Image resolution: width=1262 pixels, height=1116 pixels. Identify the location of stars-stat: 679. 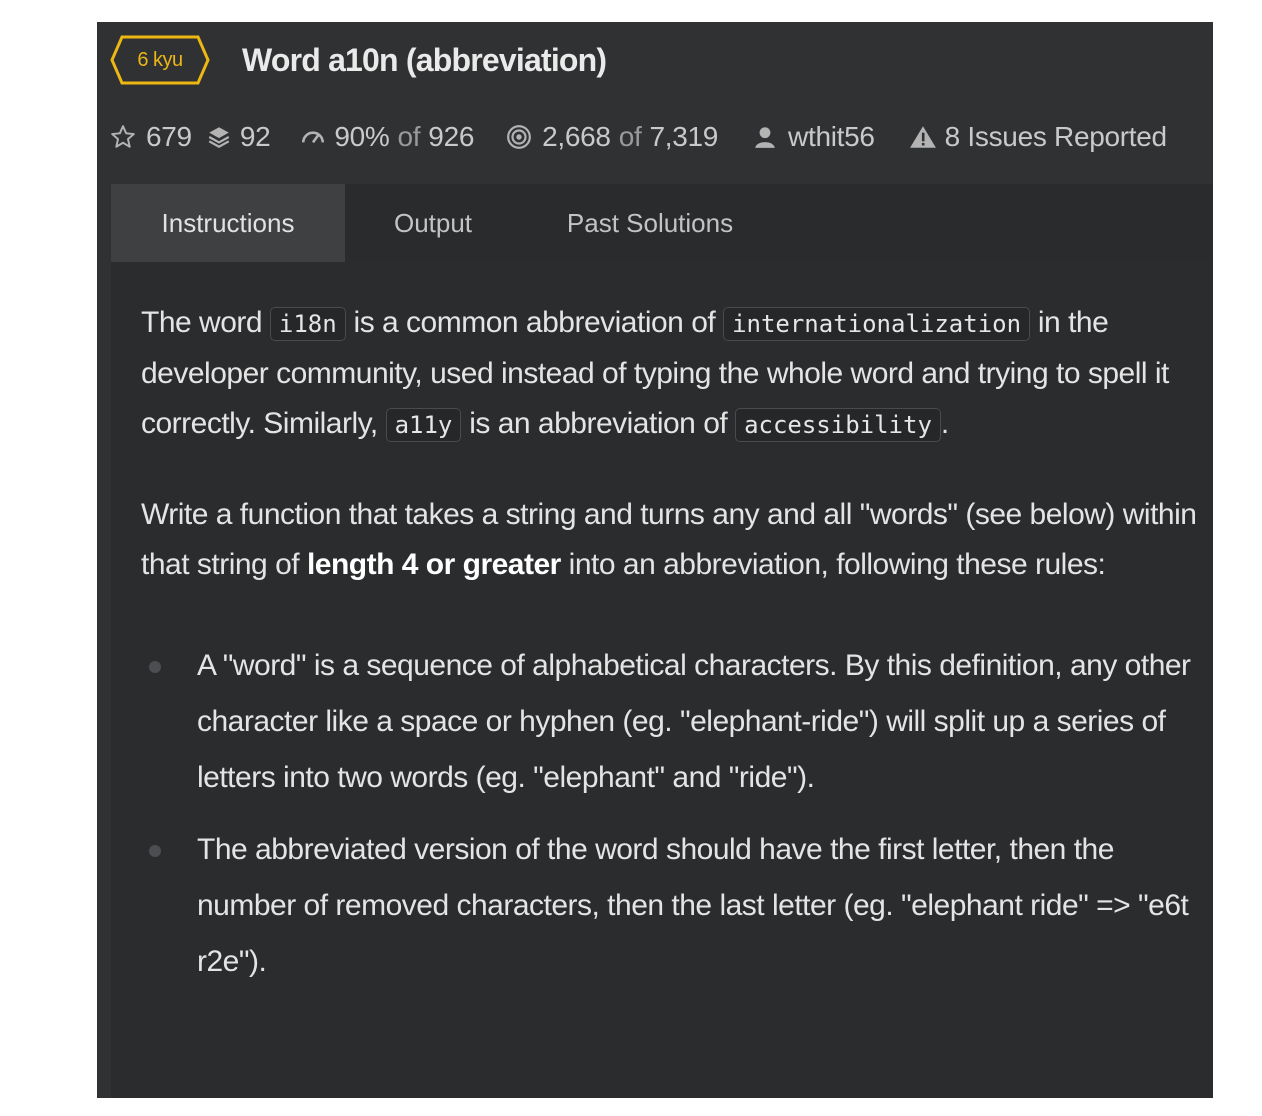
(151, 137).